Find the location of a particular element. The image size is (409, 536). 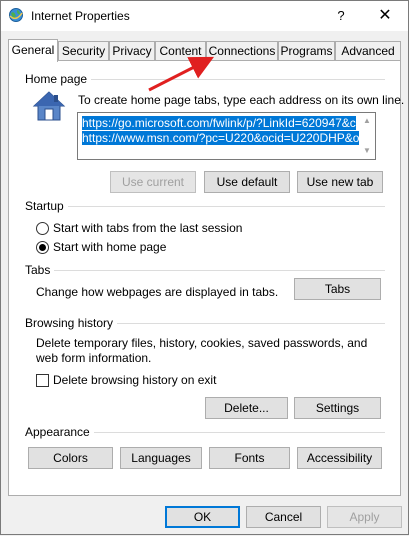

tabs-divider is located at coordinates (205, 270).